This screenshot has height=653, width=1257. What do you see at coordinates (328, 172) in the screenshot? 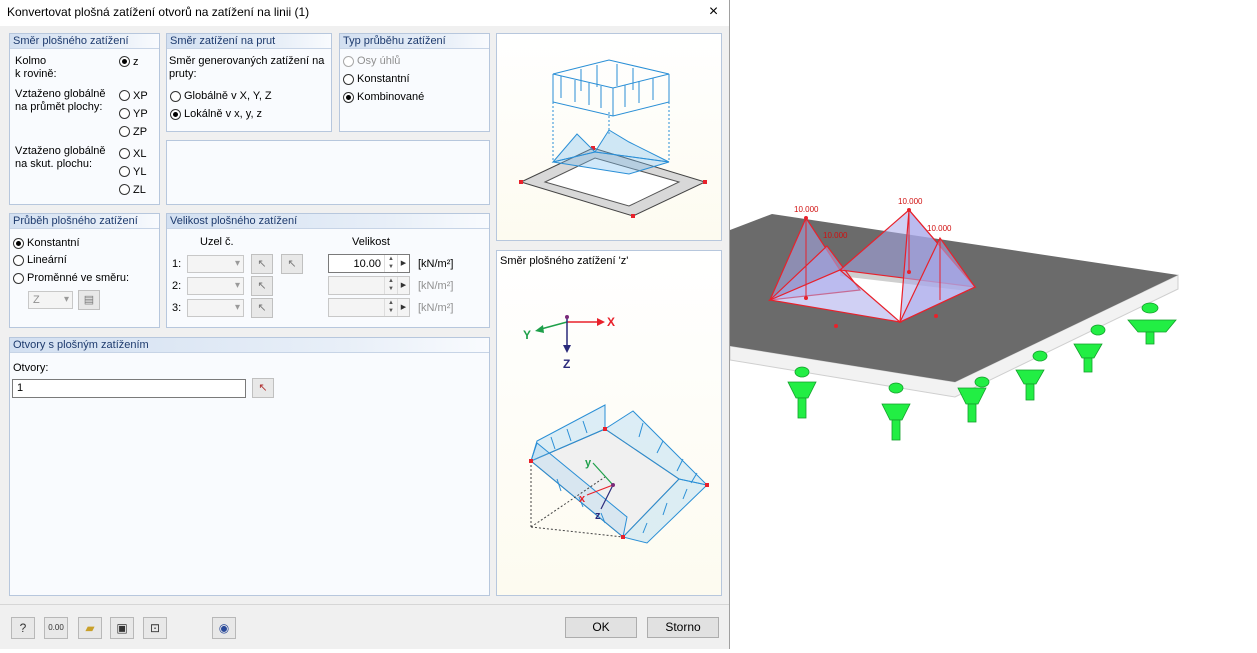
I see `empty-panel` at bounding box center [328, 172].